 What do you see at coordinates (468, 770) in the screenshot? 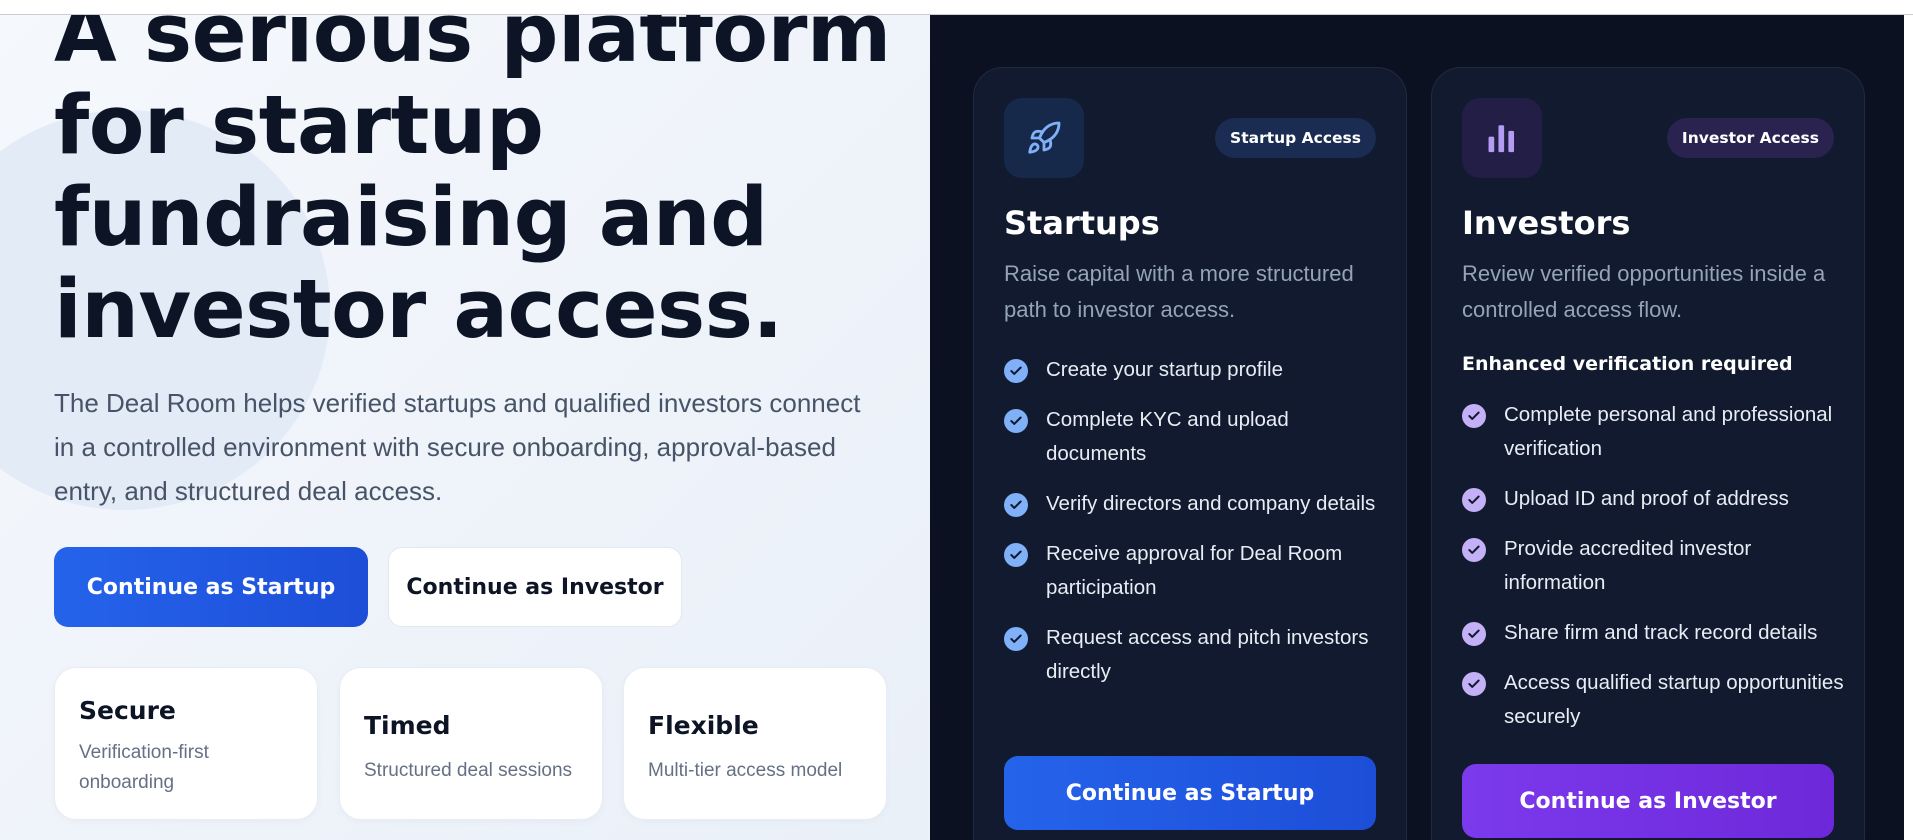
I see `feature-subtitle: Structured deal sessions` at bounding box center [468, 770].